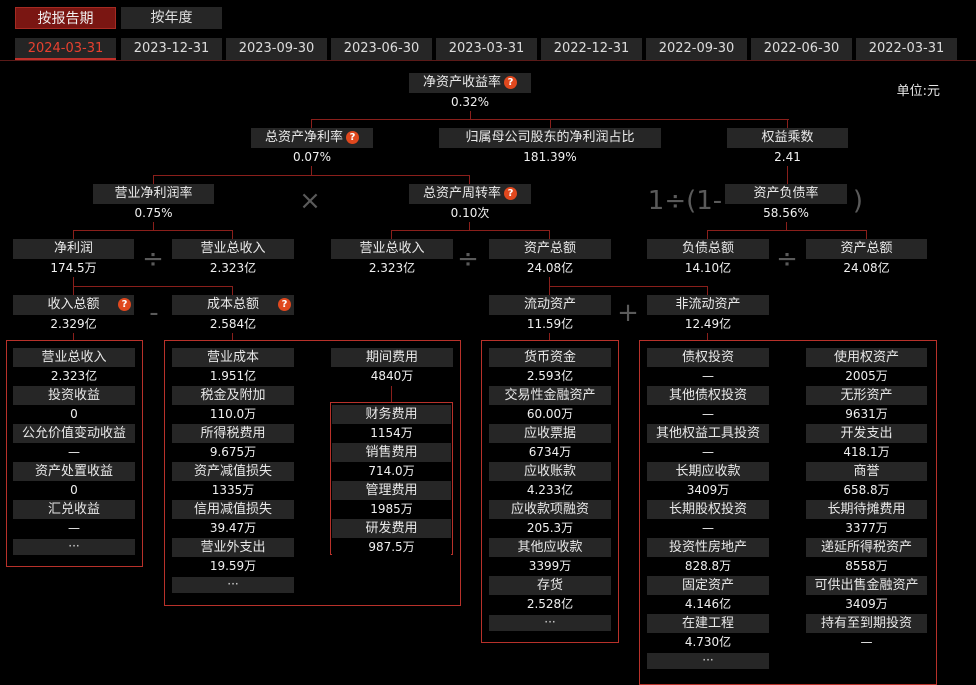  I want to click on node-parent-profit-ratio: 归属母公司股东的净利润占比 181.39%, so click(550, 147).